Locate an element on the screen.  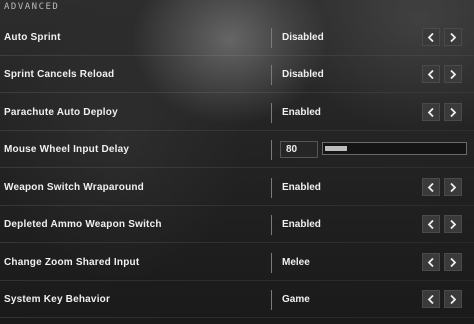
setting-label: Parachute Auto Deploy is located at coordinates (61, 112).